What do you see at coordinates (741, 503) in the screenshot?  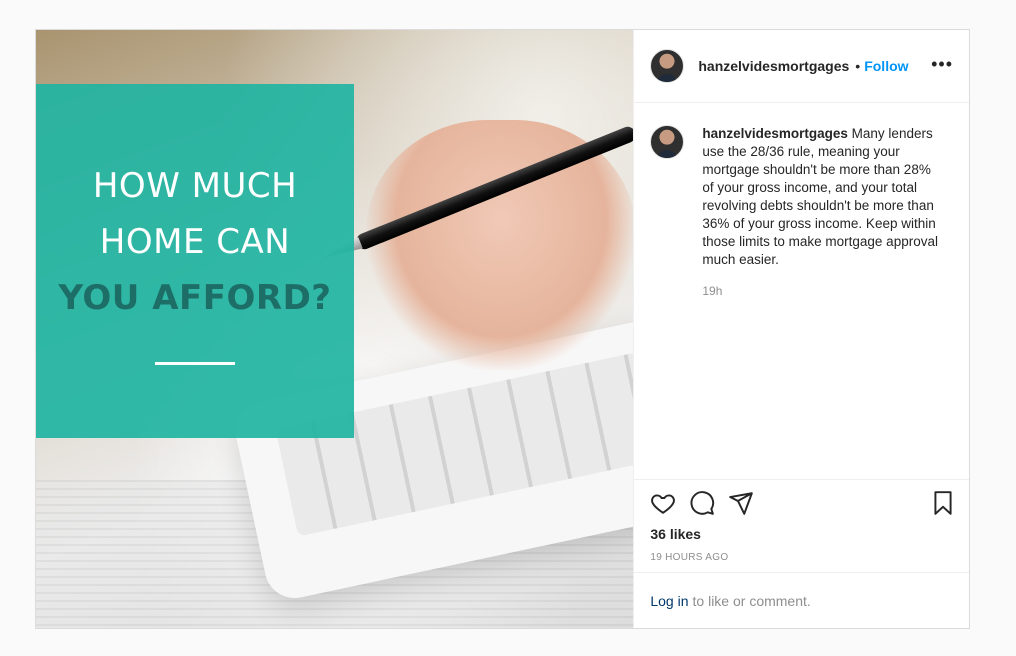 I see `share-icon` at bounding box center [741, 503].